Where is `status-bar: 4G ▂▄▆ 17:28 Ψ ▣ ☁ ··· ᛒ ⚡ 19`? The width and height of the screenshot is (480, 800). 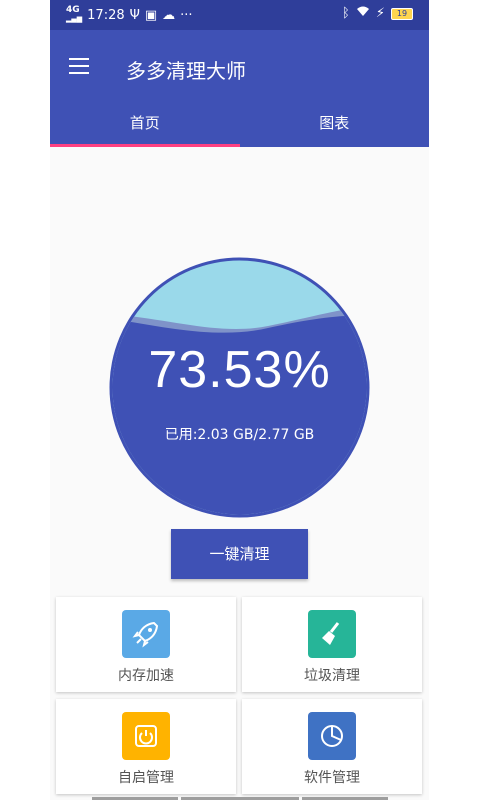 status-bar: 4G ▂▄▆ 17:28 Ψ ▣ ☁ ··· ᛒ ⚡ 19 is located at coordinates (239, 15).